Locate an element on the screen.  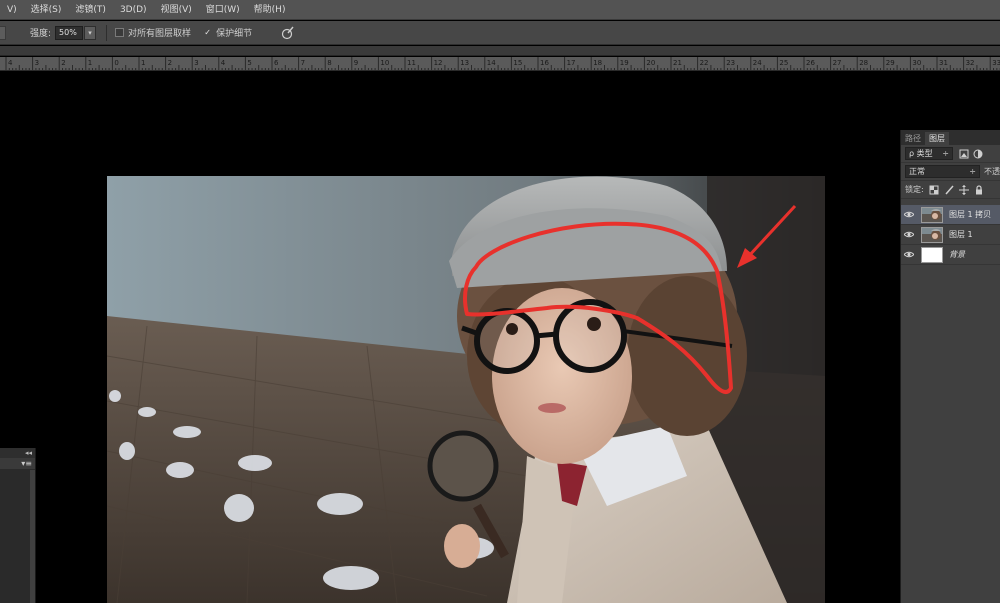
layer-row: 背景 is located at coordinates (950, 255).